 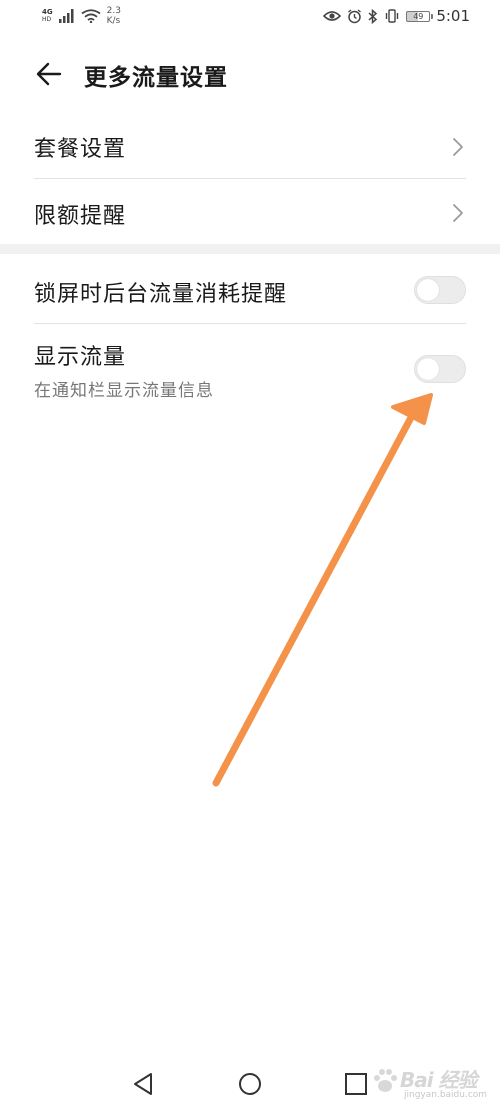 I want to click on vibrate-icon, so click(x=392, y=16).